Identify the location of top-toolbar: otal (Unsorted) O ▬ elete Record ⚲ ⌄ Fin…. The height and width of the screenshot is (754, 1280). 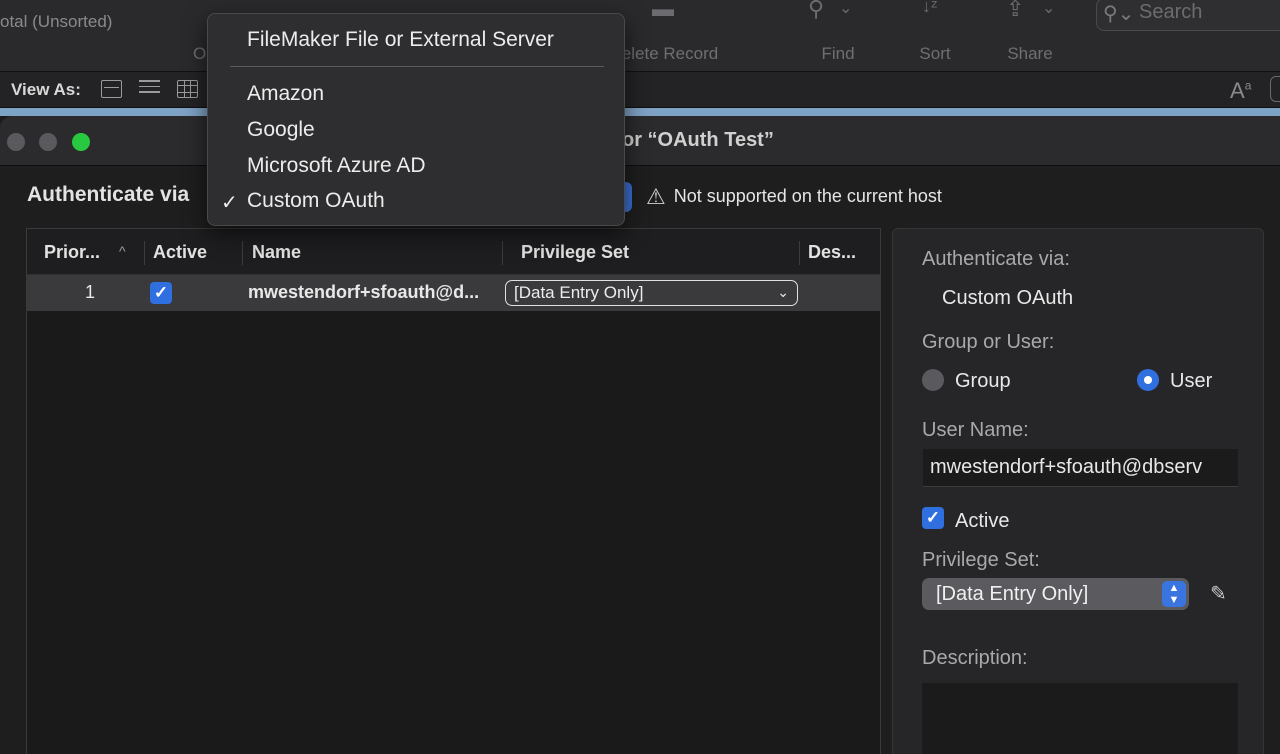
(640, 36).